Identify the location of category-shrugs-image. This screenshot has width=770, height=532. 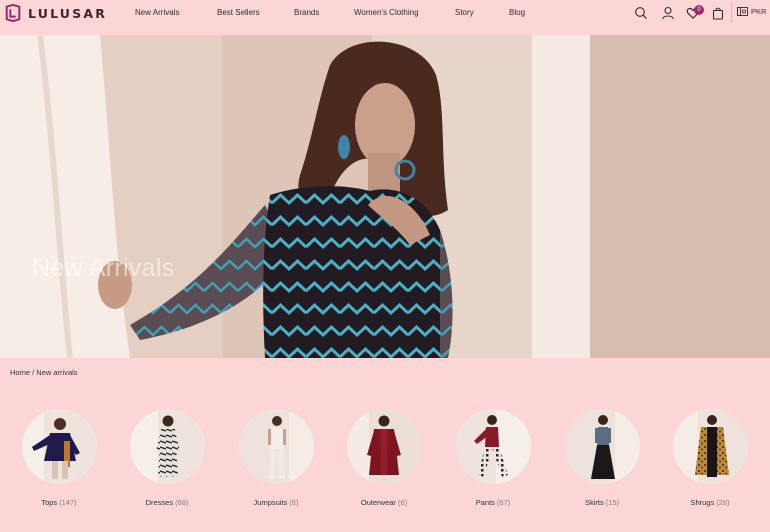
(710, 446).